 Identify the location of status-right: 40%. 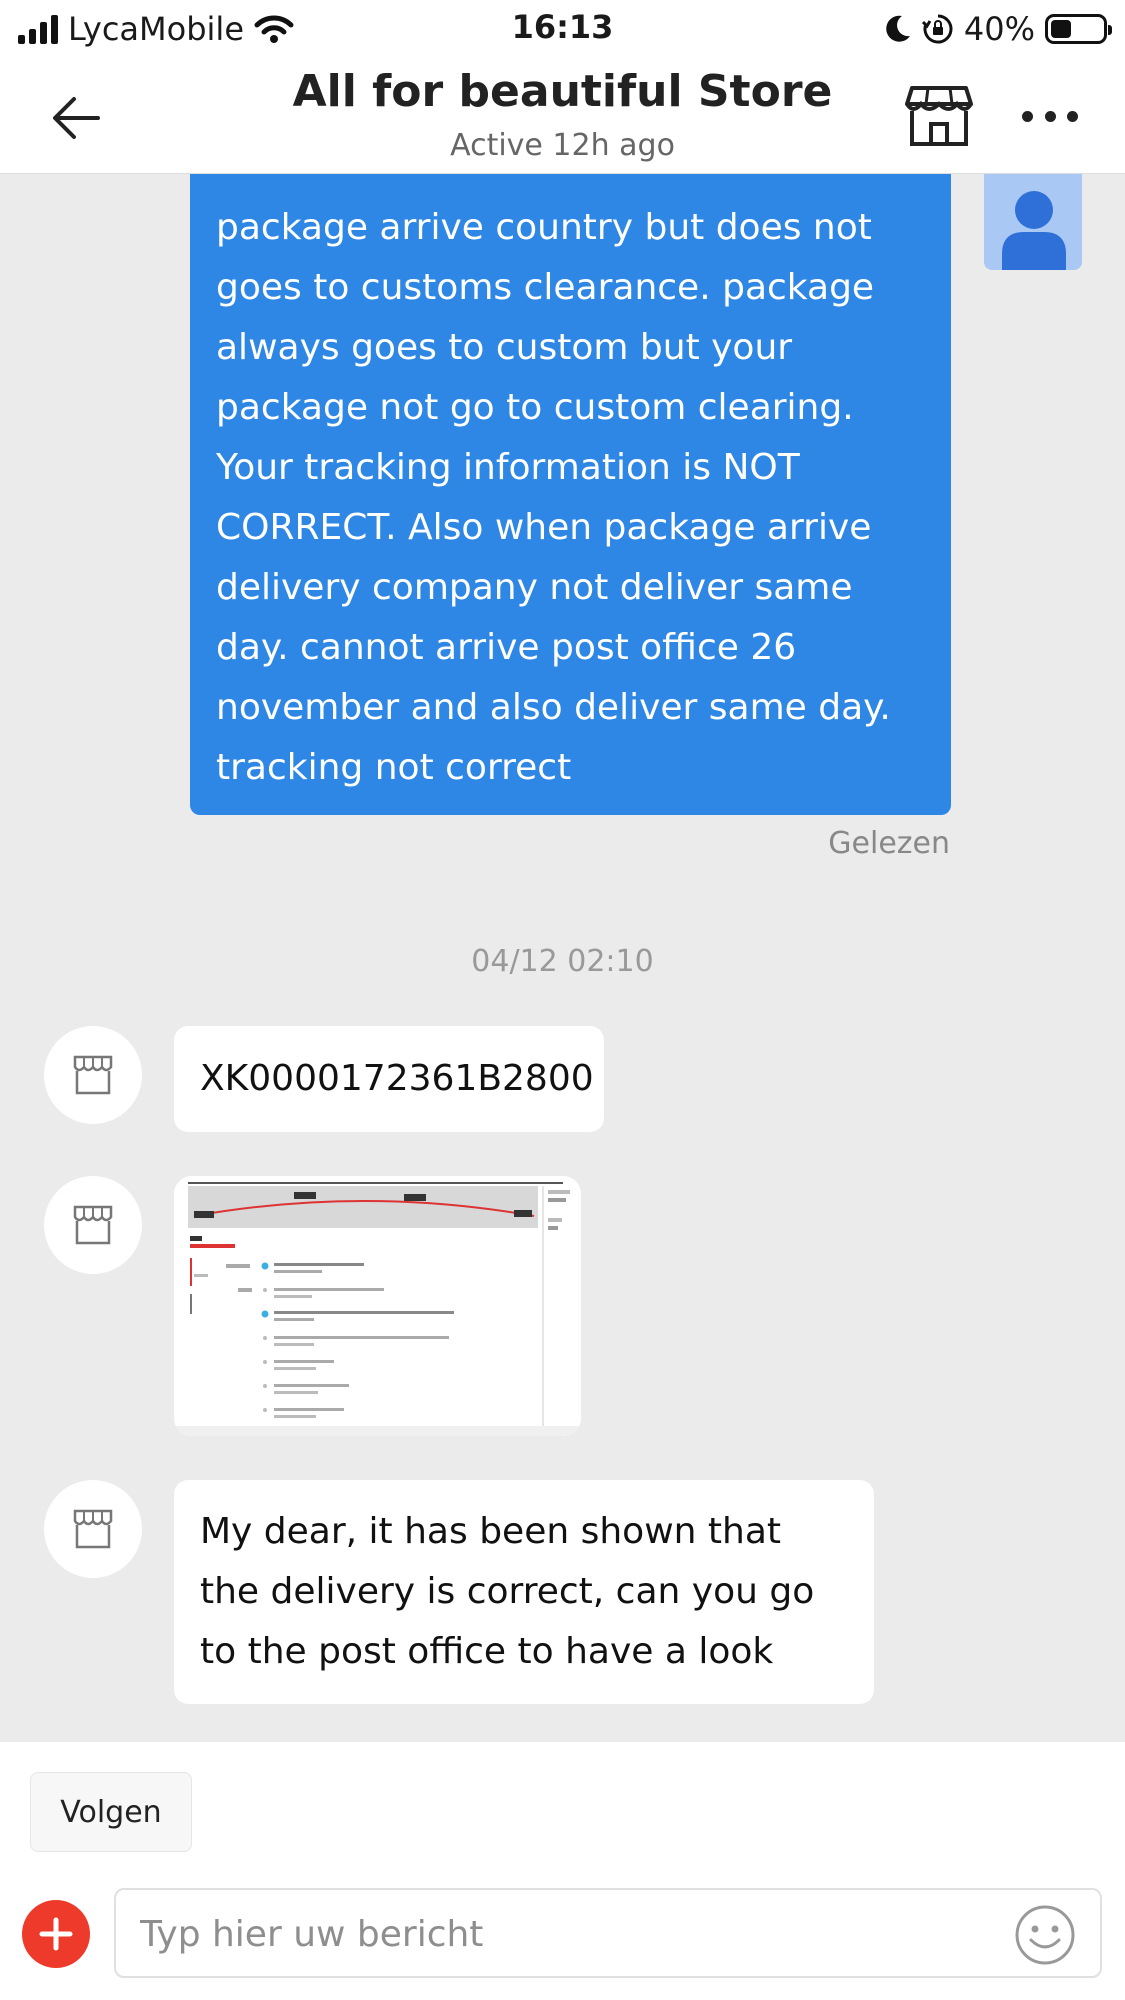
(998, 29).